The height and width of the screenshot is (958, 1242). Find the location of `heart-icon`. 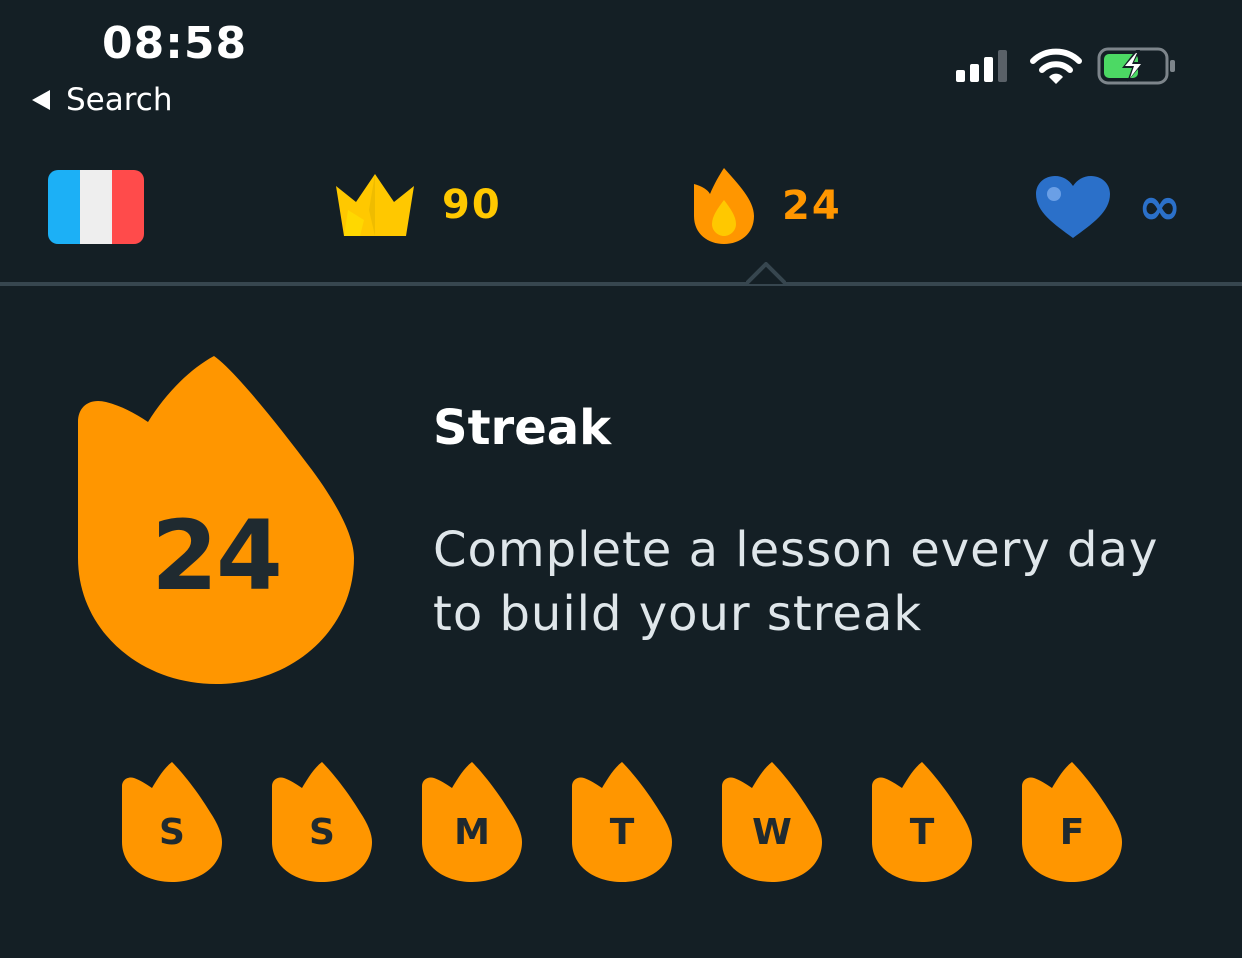

heart-icon is located at coordinates (1073, 207).